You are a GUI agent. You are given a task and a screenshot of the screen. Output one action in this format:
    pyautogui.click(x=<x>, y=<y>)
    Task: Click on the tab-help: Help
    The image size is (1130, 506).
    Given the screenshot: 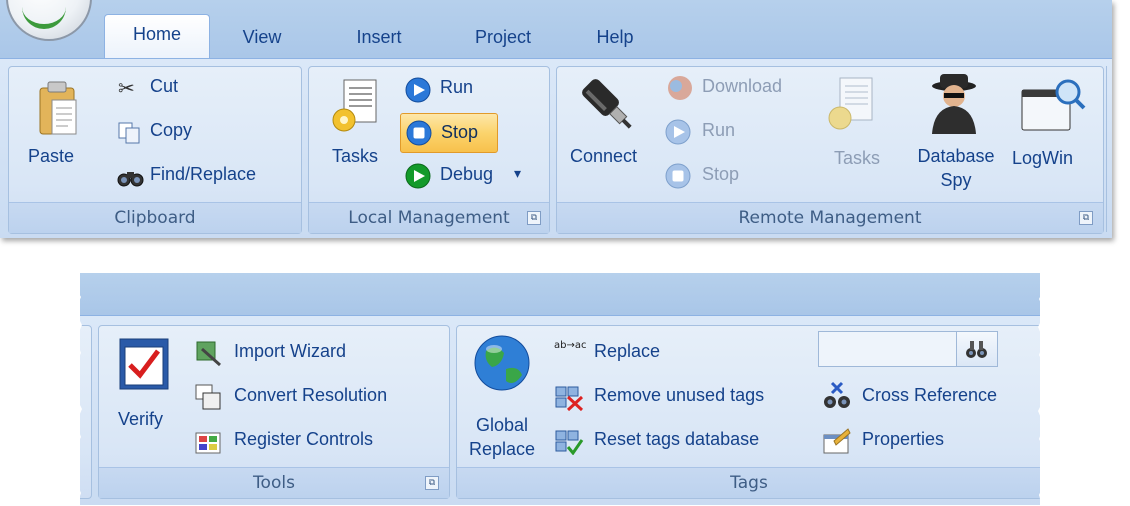 What is the action you would take?
    pyautogui.click(x=615, y=38)
    